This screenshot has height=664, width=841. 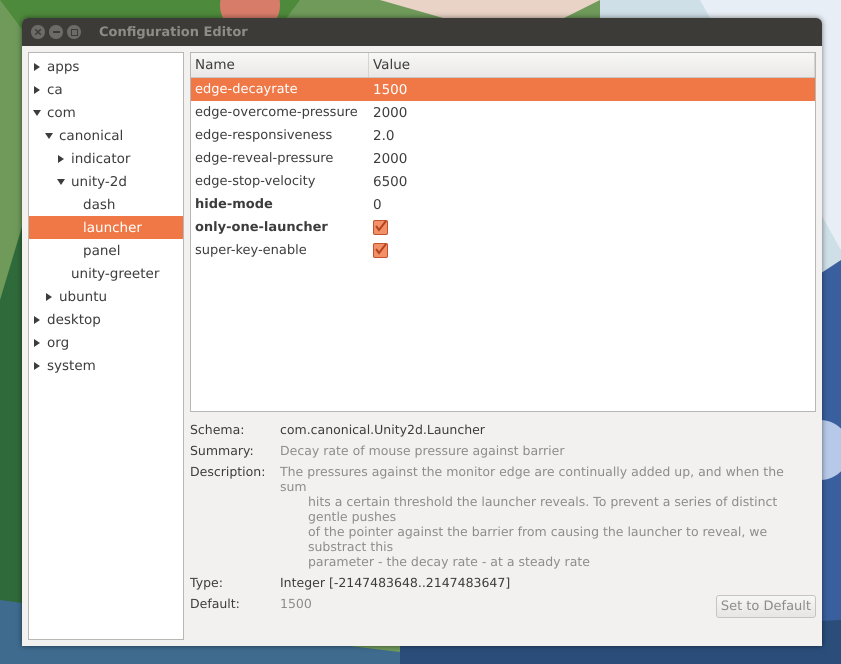 What do you see at coordinates (106, 112) in the screenshot?
I see `tree-item: com` at bounding box center [106, 112].